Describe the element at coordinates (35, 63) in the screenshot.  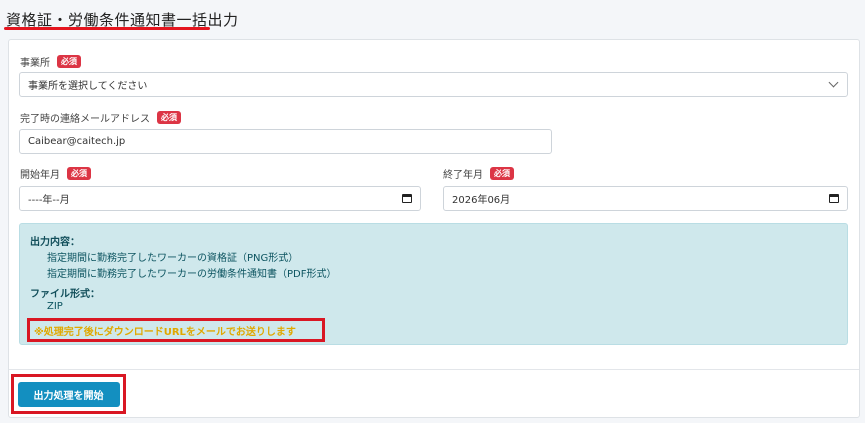
I see `office-label-text: 事業所` at that location.